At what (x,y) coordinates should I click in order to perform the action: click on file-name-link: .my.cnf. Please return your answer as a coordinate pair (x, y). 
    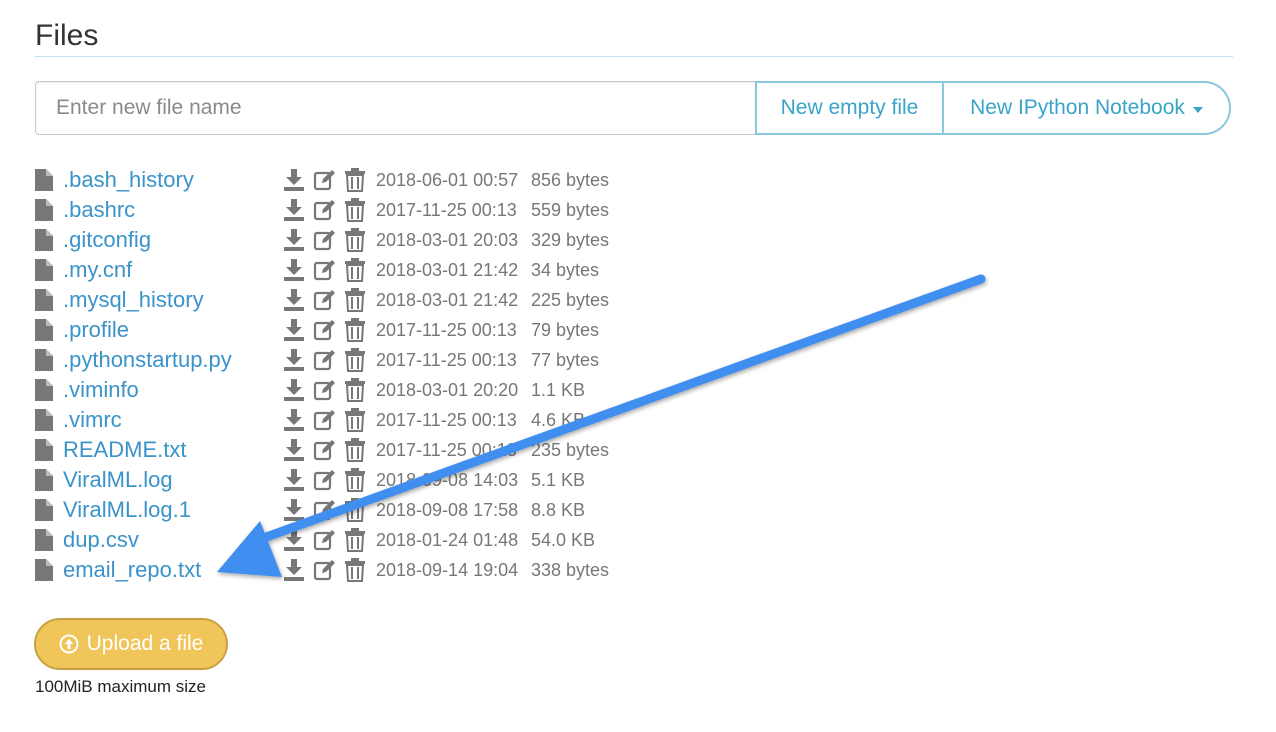
    Looking at the image, I should click on (97, 270).